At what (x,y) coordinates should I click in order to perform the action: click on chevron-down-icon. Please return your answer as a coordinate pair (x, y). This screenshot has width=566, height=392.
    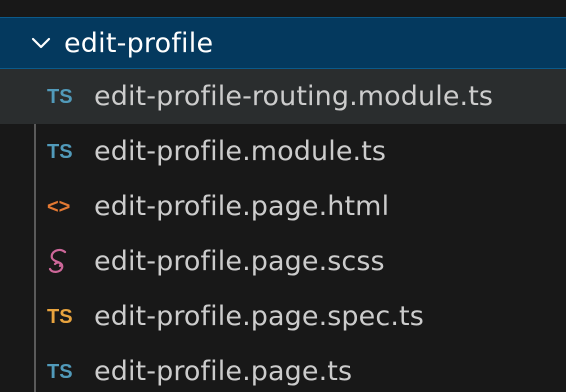
    Looking at the image, I should click on (41, 43).